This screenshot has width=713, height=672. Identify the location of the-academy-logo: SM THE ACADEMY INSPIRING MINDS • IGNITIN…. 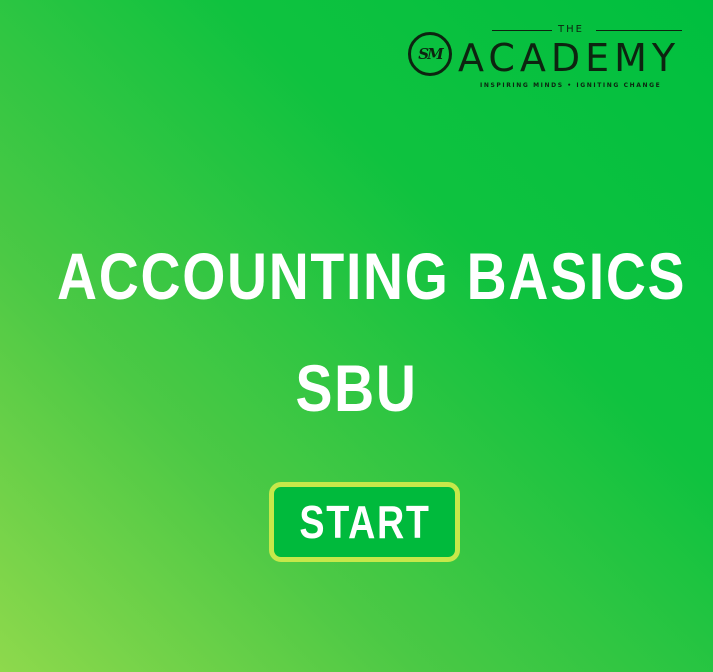
(549, 59).